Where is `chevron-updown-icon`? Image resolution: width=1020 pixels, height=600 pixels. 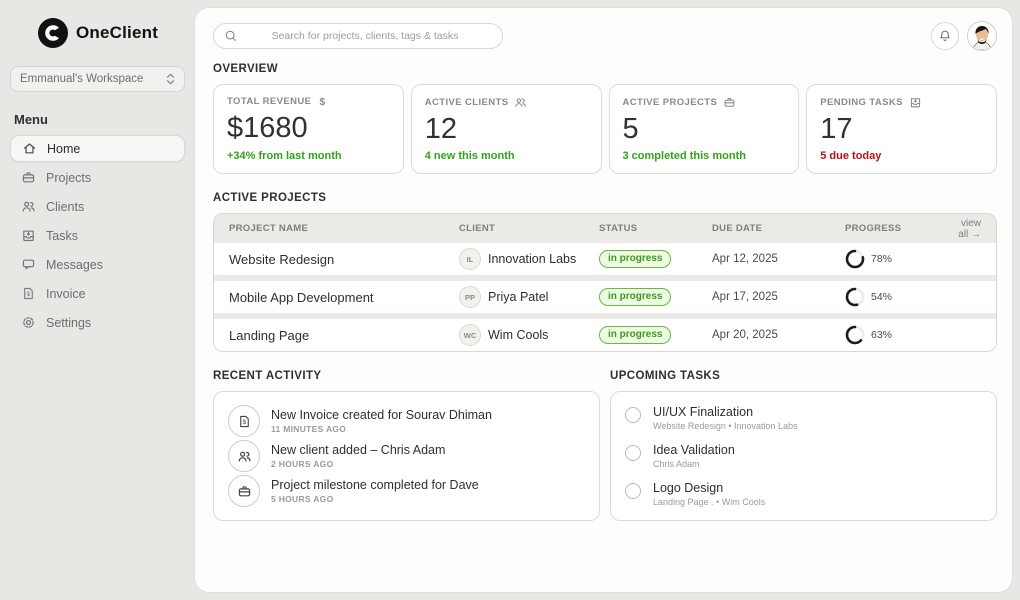
chevron-updown-icon is located at coordinates (170, 79).